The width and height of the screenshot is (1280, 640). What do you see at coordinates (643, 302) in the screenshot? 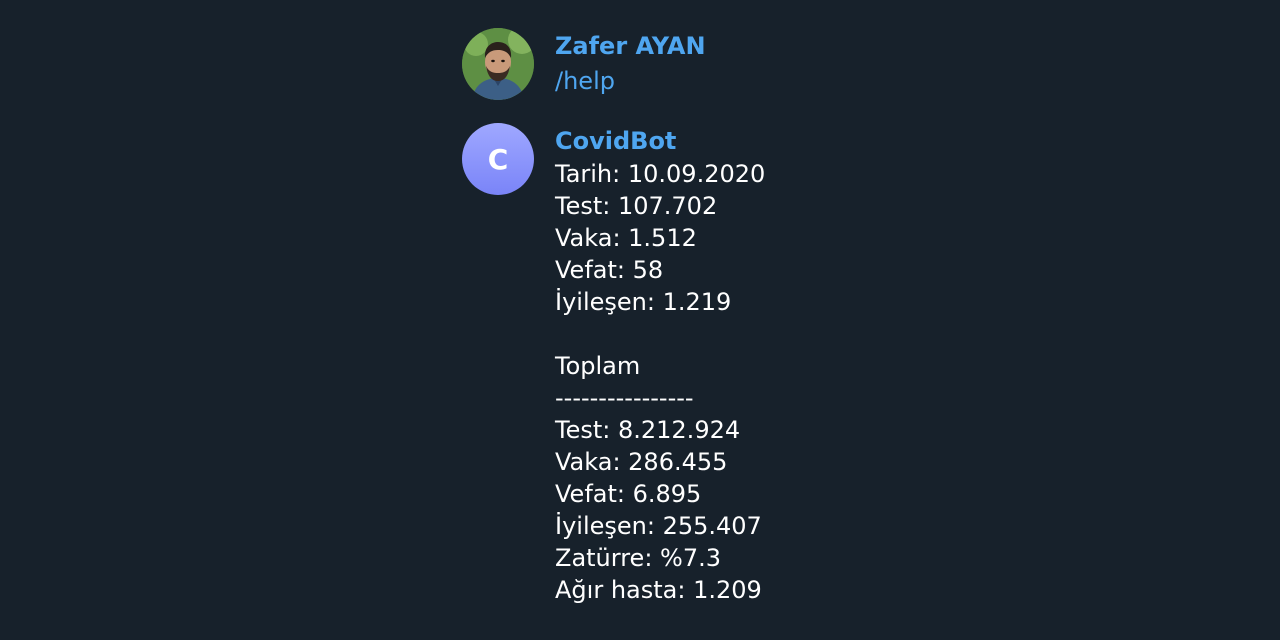
I see `message-line: İyileşen: 1.219` at bounding box center [643, 302].